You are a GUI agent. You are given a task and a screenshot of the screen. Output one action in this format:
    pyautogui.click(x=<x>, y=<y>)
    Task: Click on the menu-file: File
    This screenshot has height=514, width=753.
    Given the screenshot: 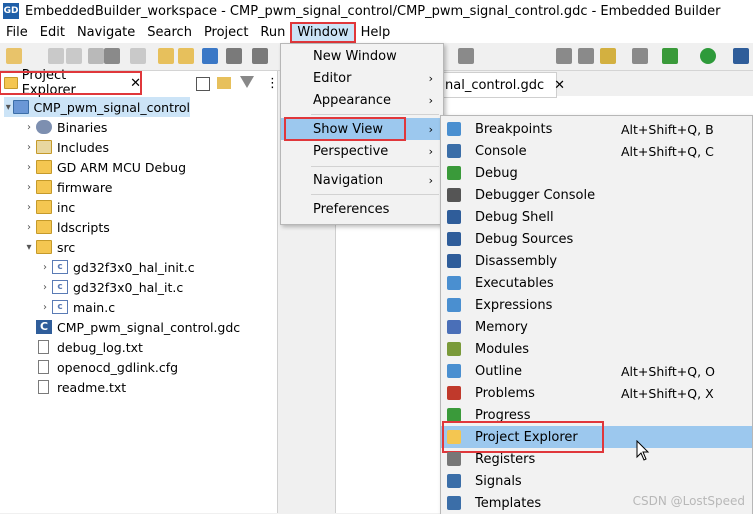 What is the action you would take?
    pyautogui.click(x=17, y=32)
    